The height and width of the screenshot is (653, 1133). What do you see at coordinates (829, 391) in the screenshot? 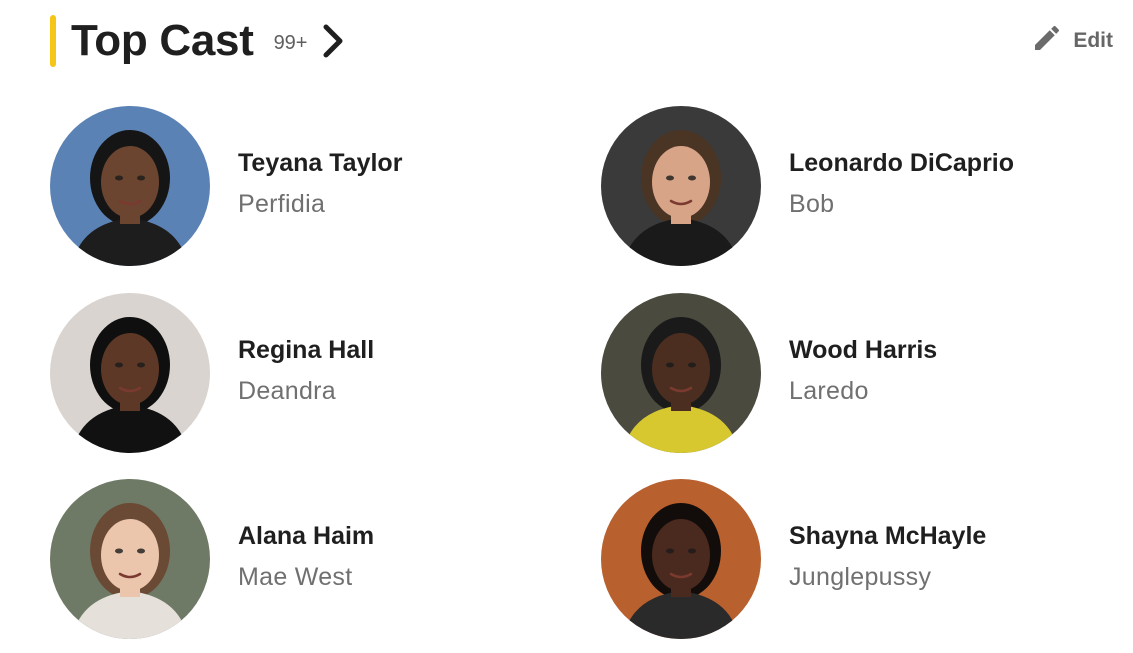
I see `cast-role: Laredo` at bounding box center [829, 391].